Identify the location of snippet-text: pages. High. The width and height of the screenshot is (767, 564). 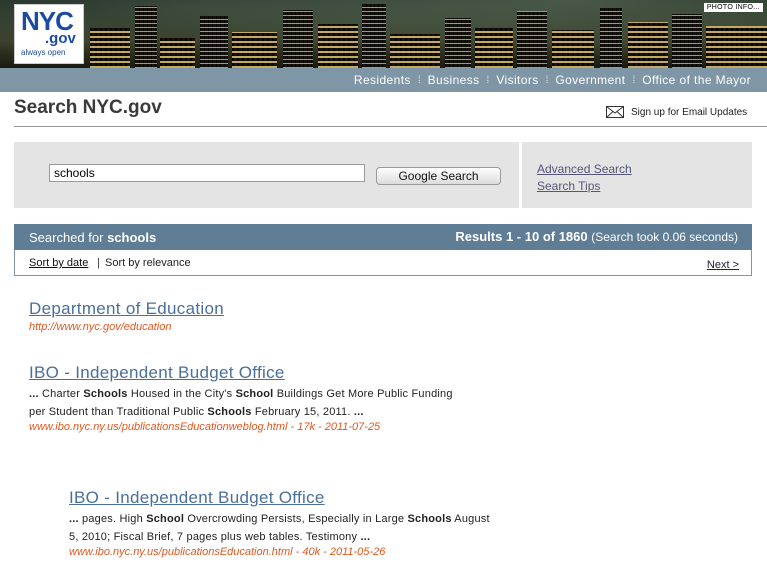
(112, 519).